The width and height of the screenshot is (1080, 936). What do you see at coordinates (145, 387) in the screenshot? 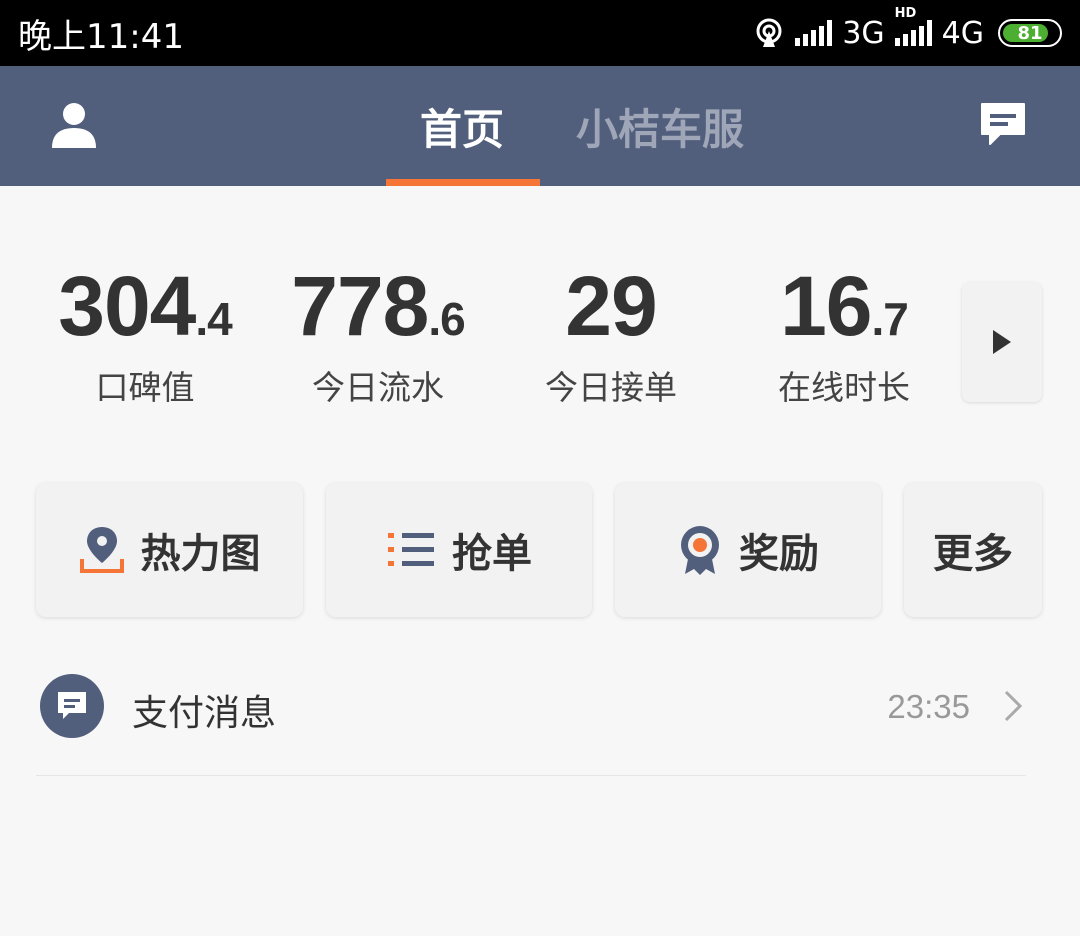
I see `stat-label: 口碑值` at bounding box center [145, 387].